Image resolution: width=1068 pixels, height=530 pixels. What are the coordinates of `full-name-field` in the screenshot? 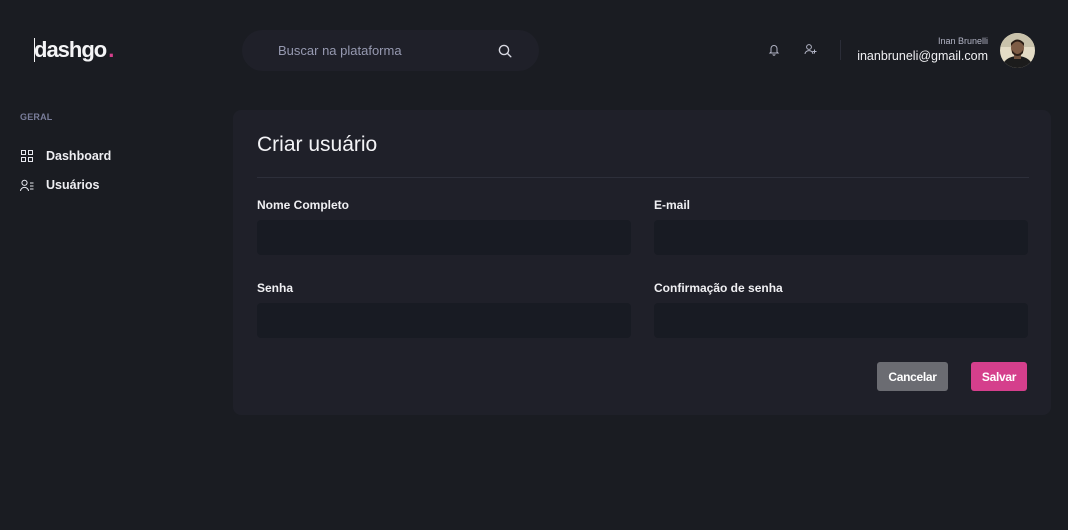 It's located at (444, 237).